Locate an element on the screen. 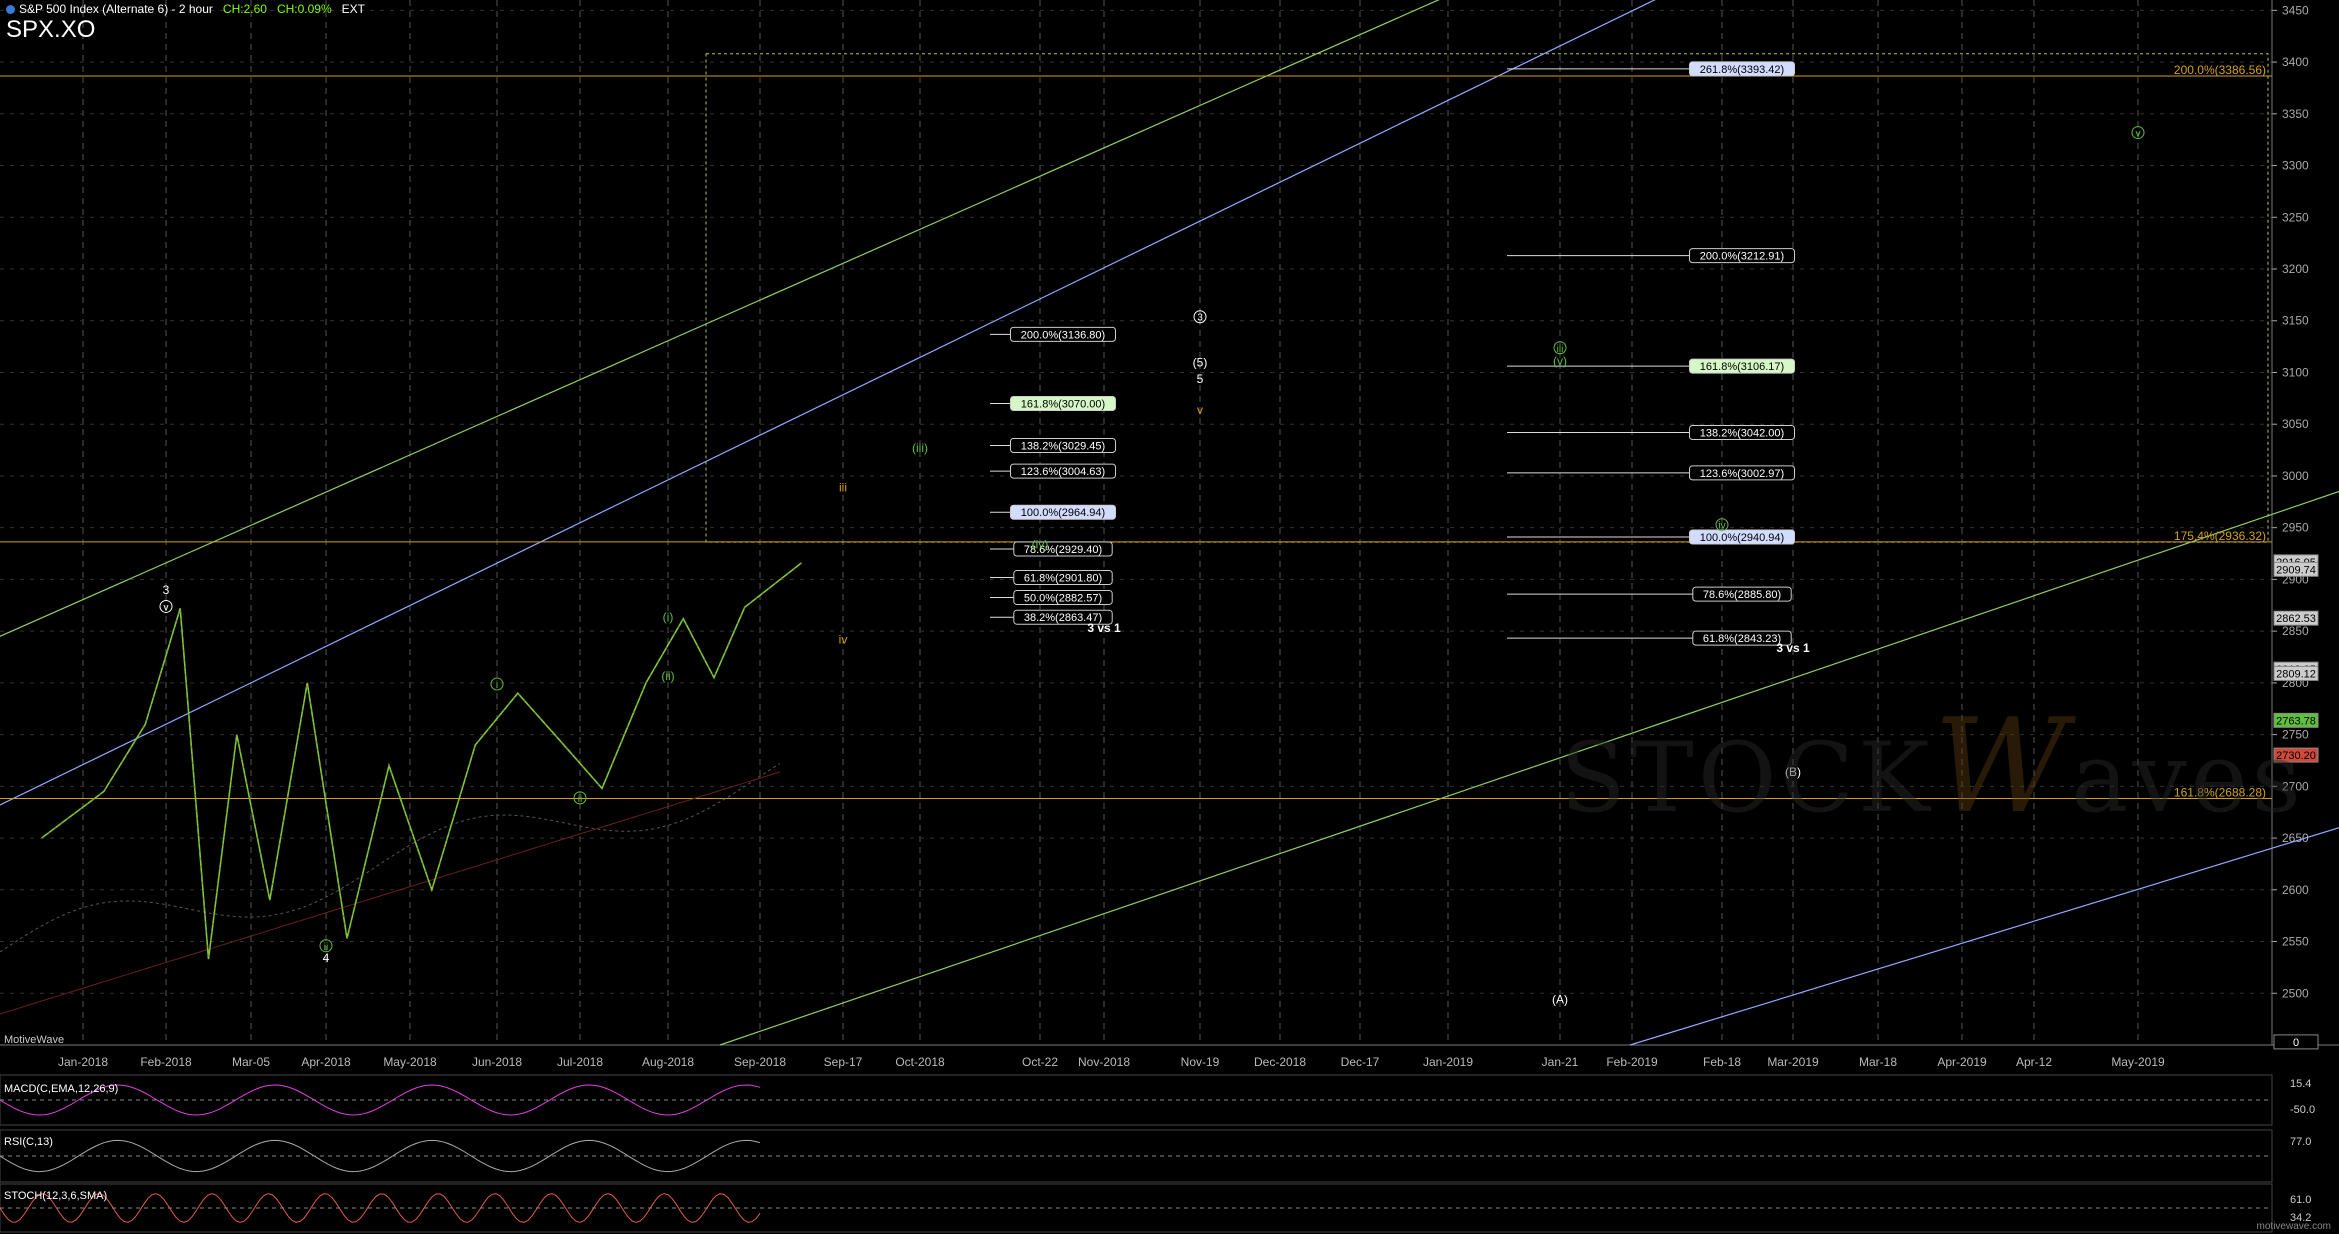  fib-left-label: 200.0%(3136.80) is located at coordinates (1063, 335).